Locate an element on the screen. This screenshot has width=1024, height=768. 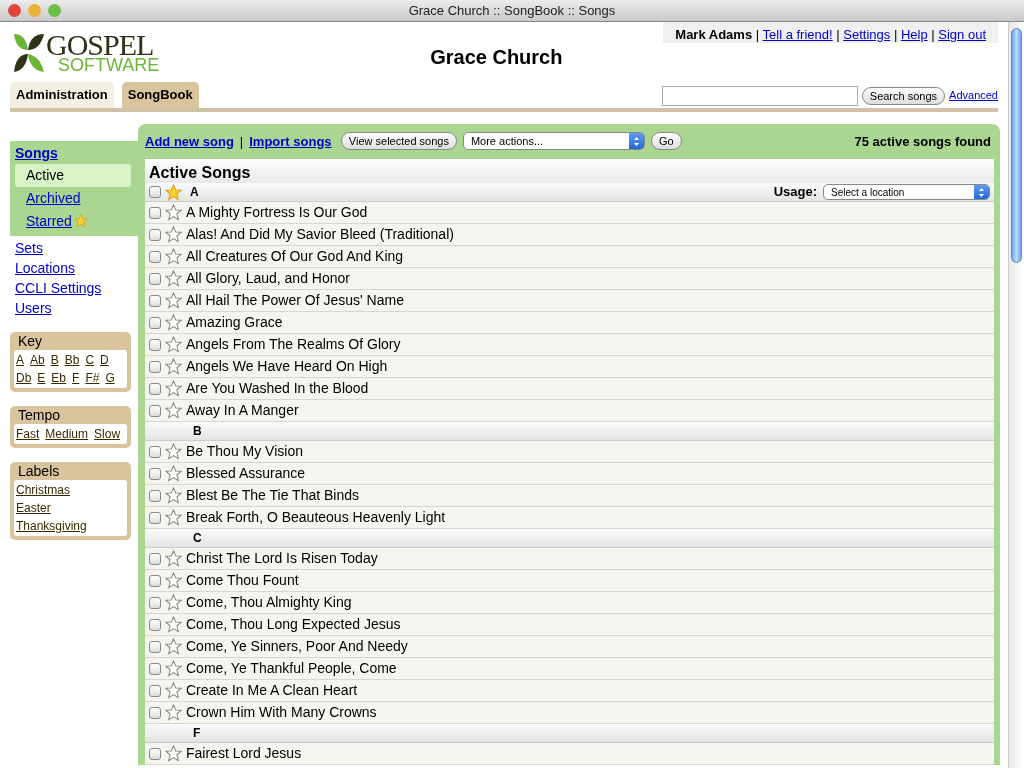
song-title: Come, Ye Sinners, Poor And Needy is located at coordinates (297, 646).